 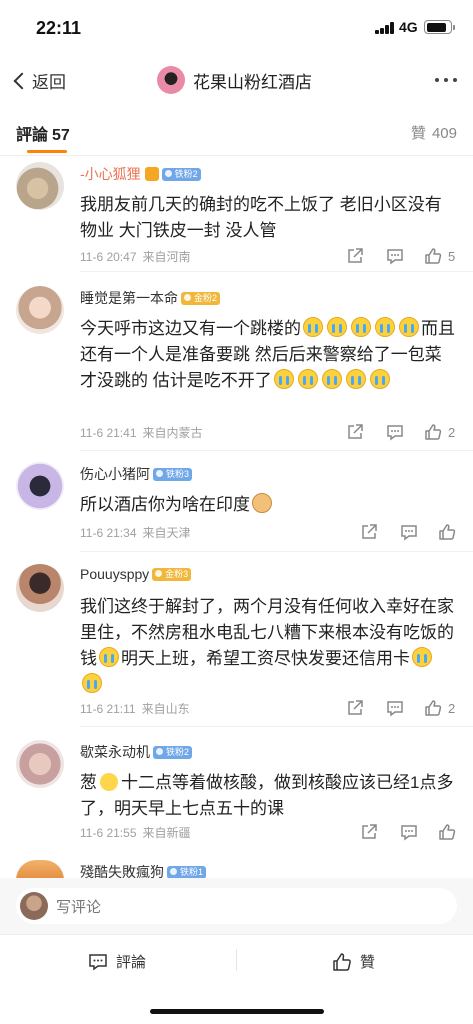 I want to click on comment-username: 歇菜永动机, so click(x=115, y=752).